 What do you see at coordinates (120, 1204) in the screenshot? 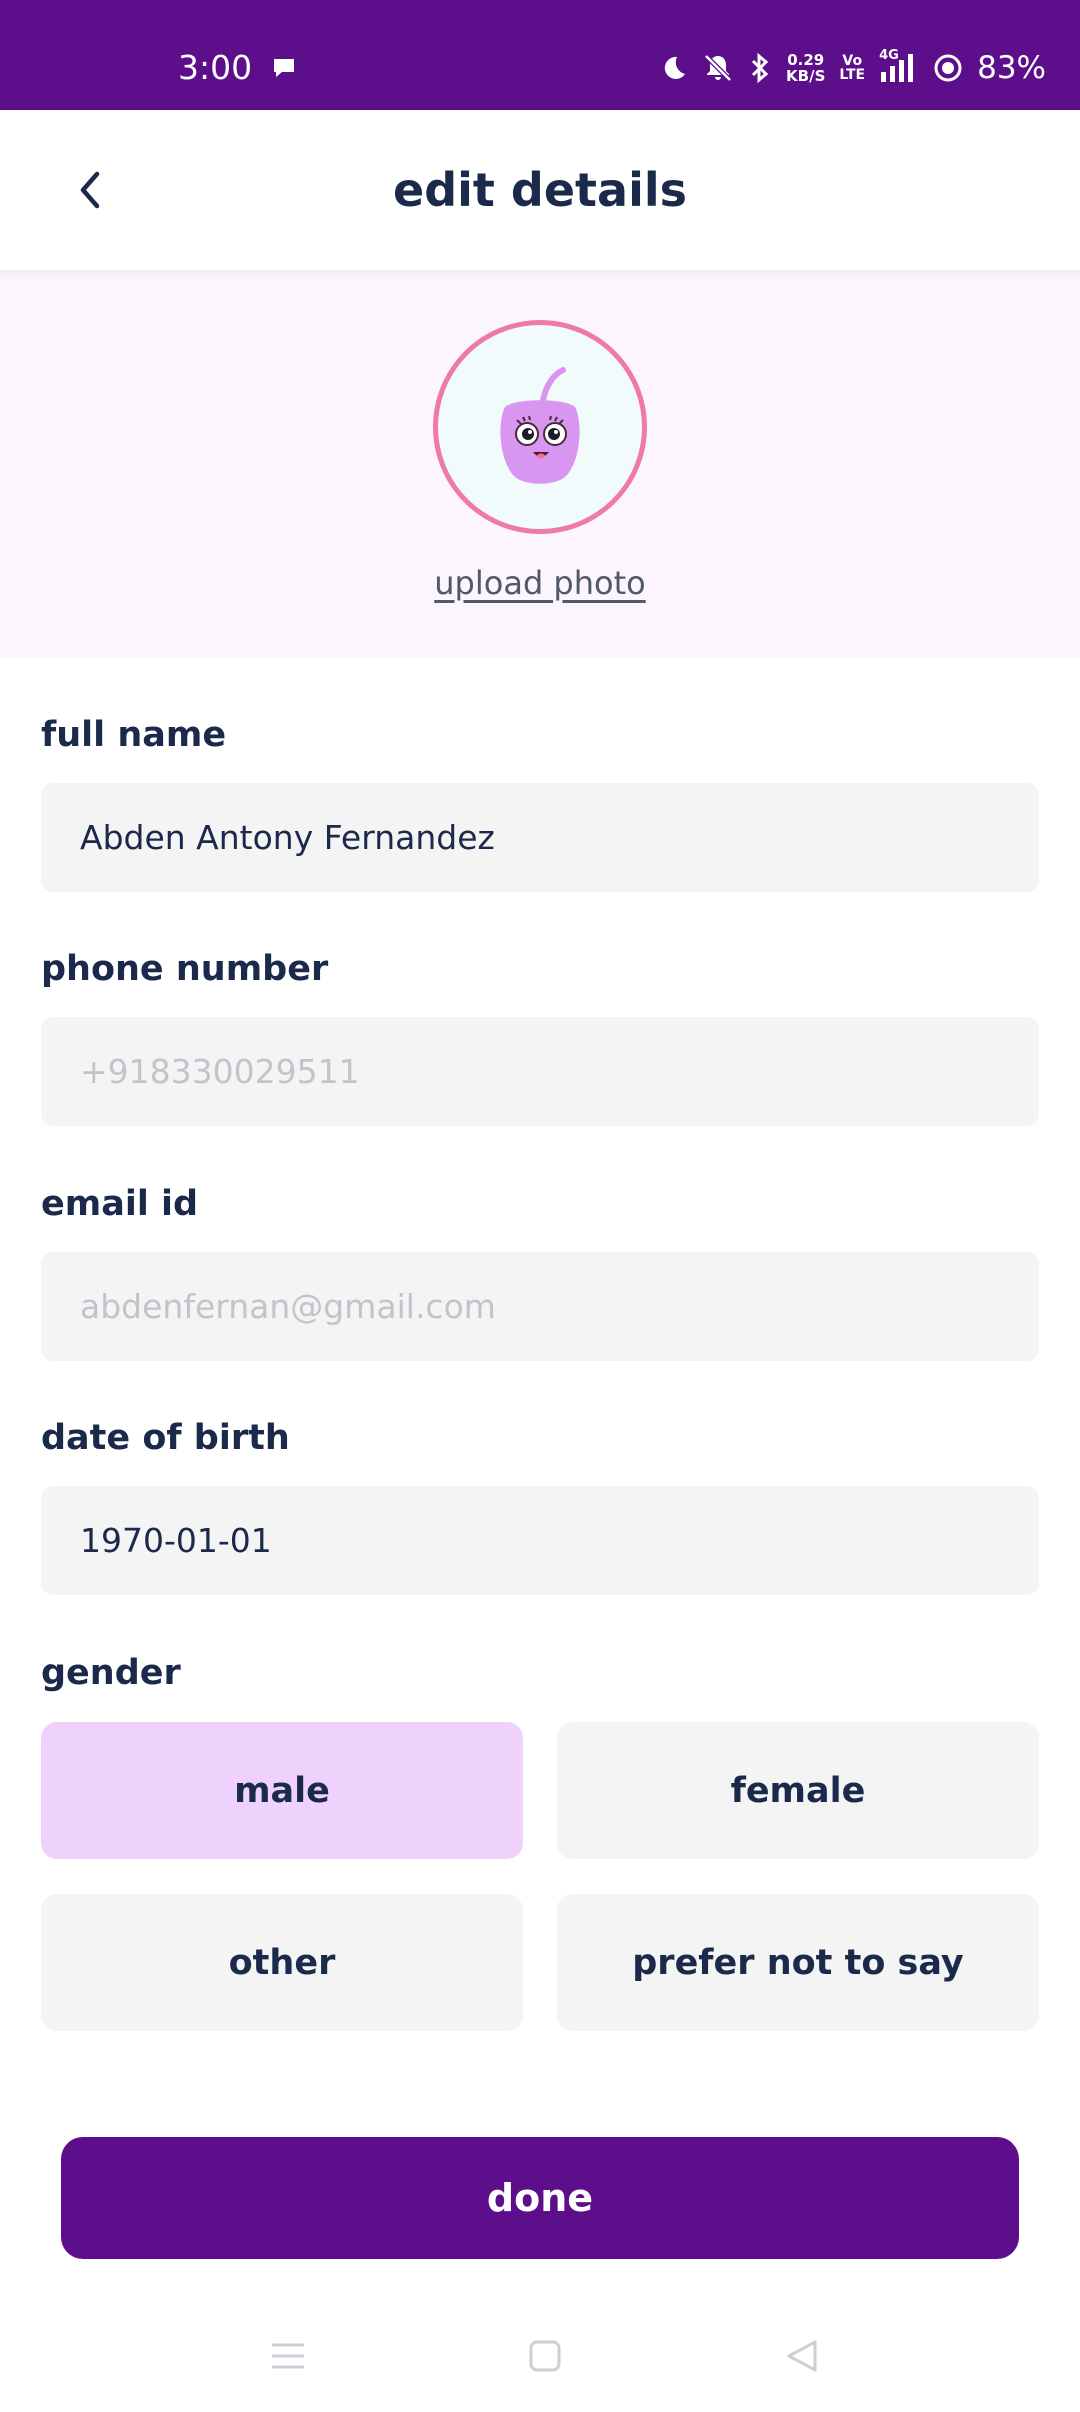
I see `email-label: email id` at bounding box center [120, 1204].